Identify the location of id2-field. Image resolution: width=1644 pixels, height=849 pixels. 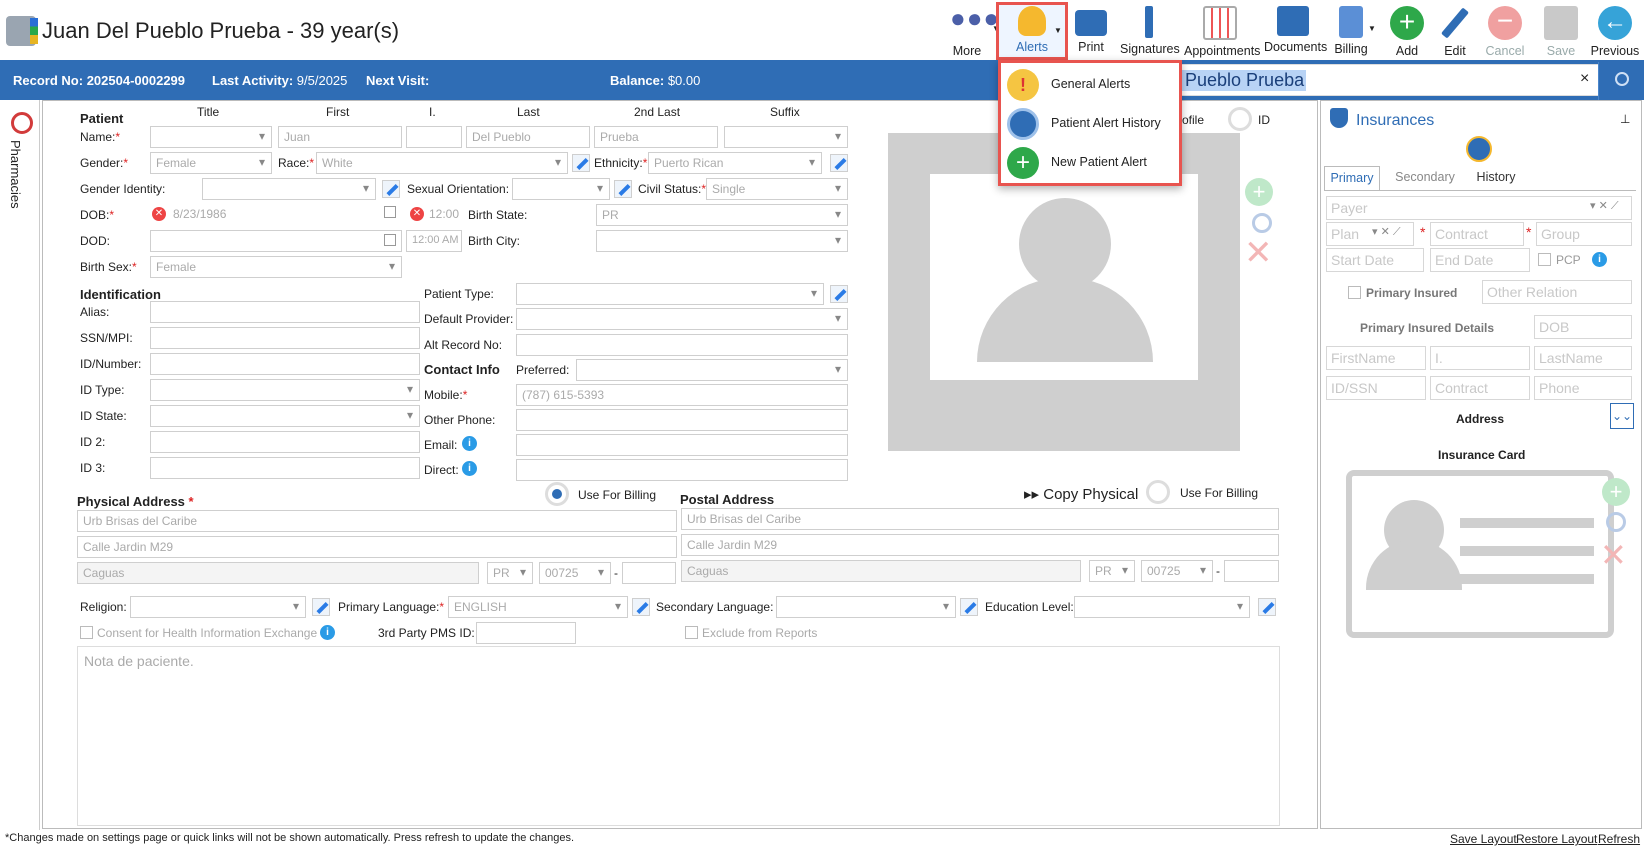
(285, 442).